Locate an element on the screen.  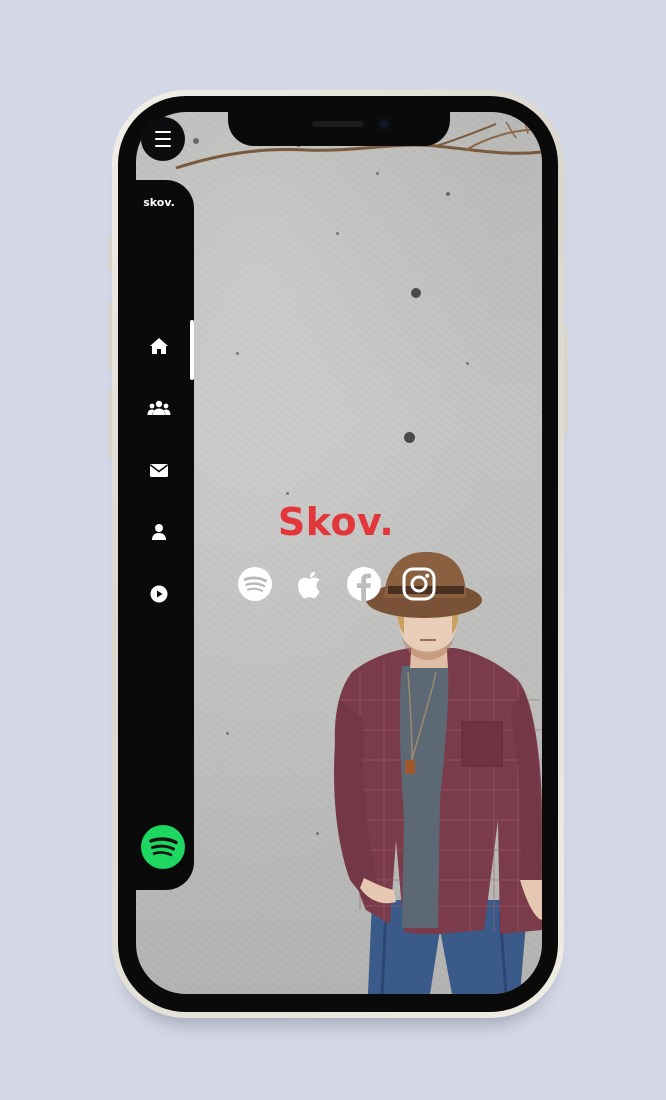
artist-name-title: Skov. is located at coordinates (336, 522).